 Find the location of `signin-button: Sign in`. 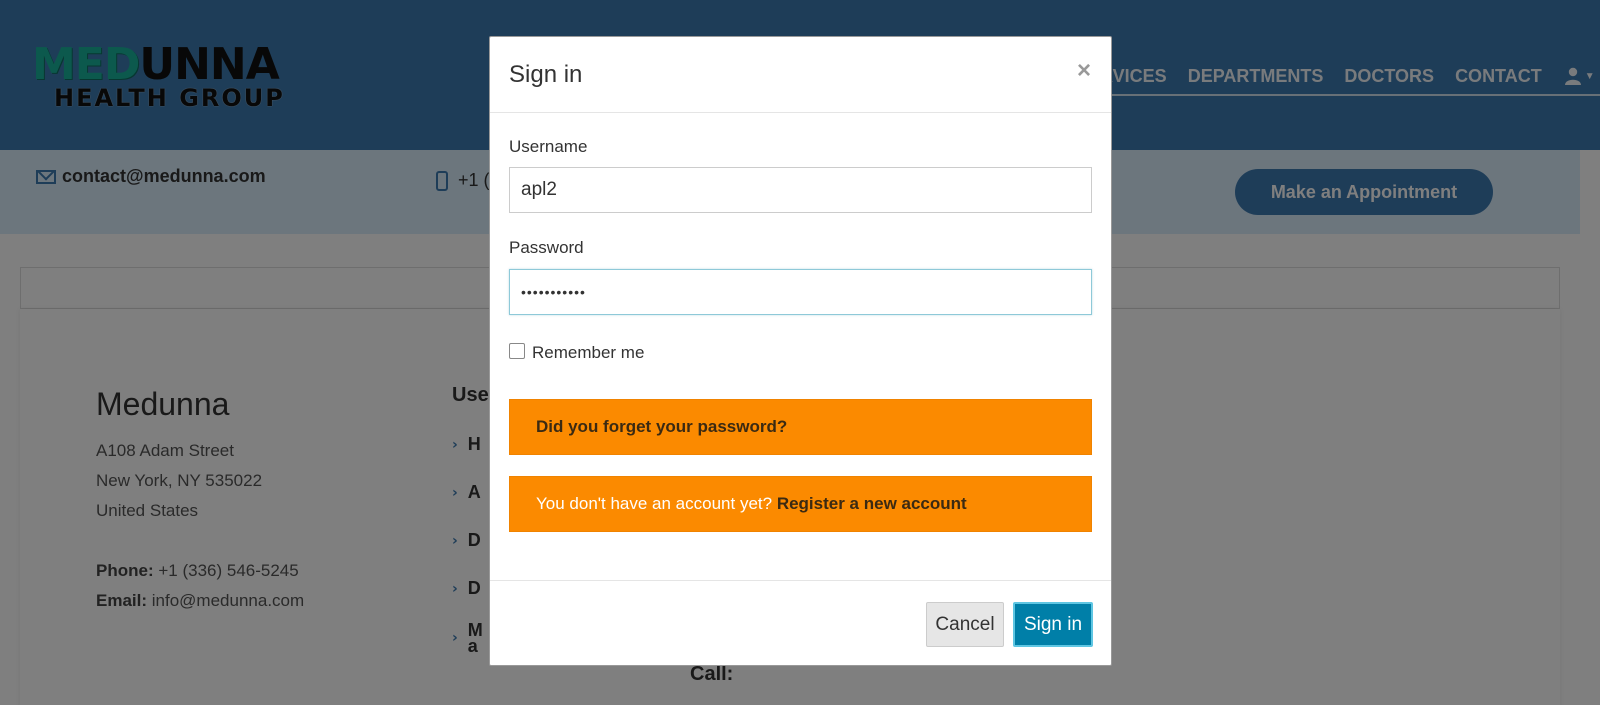

signin-button: Sign in is located at coordinates (1053, 624).